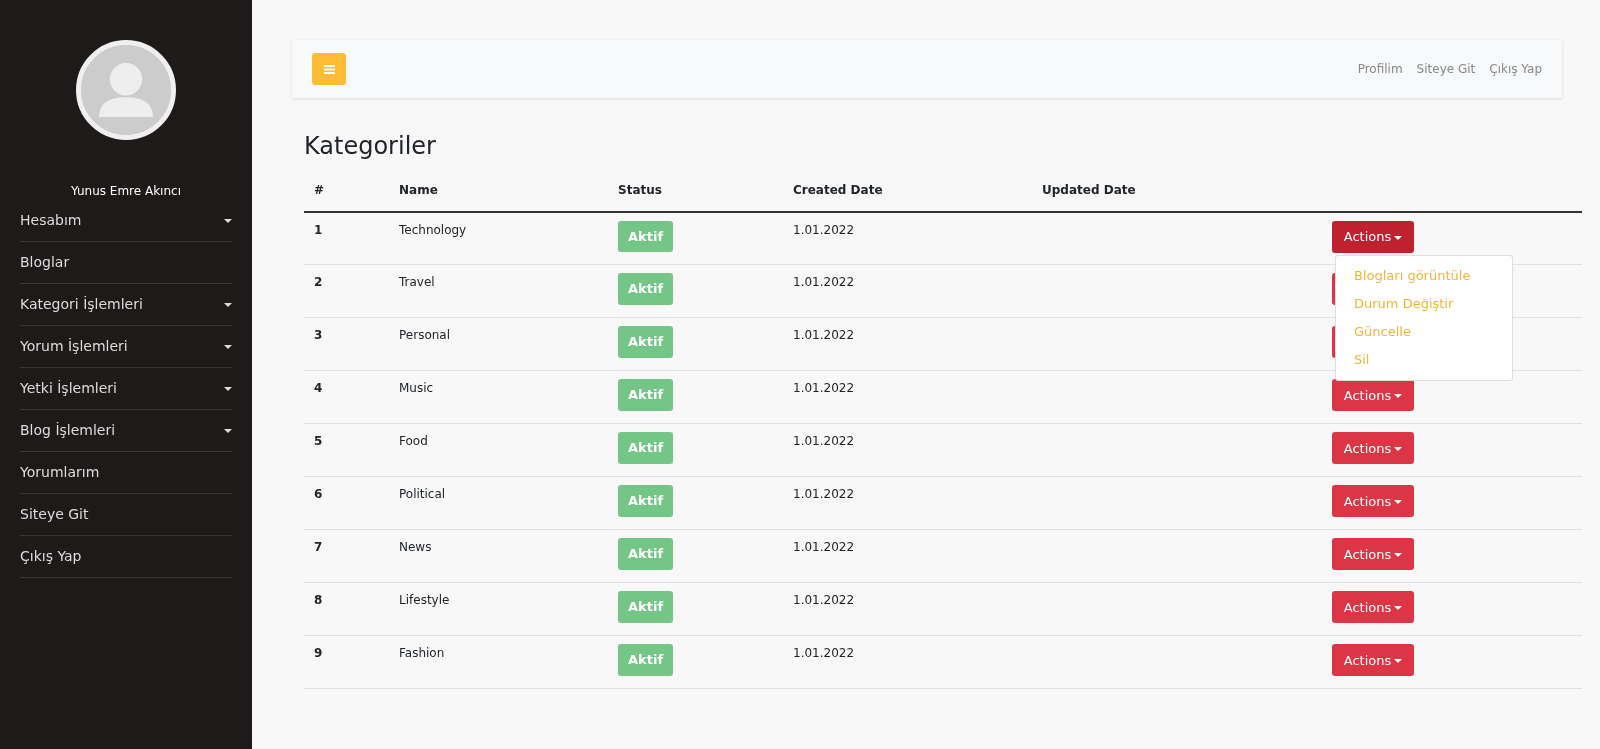  What do you see at coordinates (346, 291) in the screenshot?
I see `table-cell: 2` at bounding box center [346, 291].